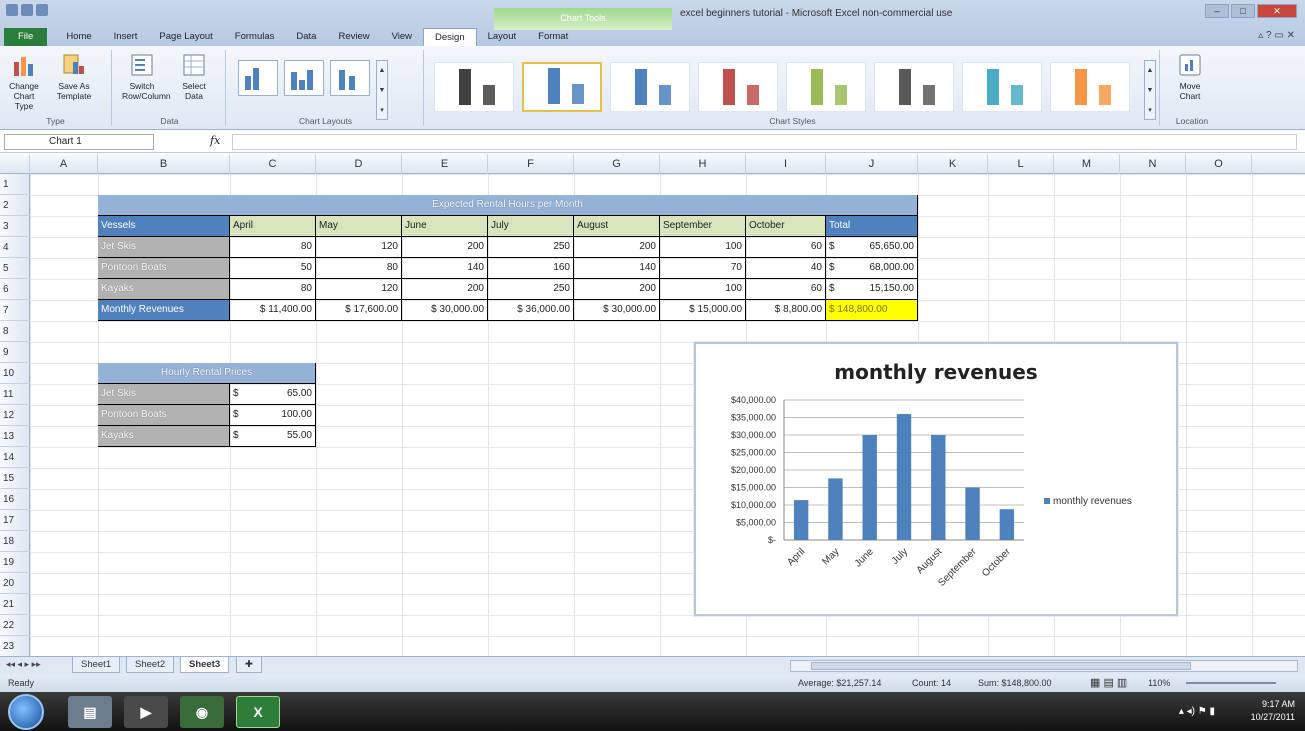  I want to click on hours-cell: 70, so click(703, 268).